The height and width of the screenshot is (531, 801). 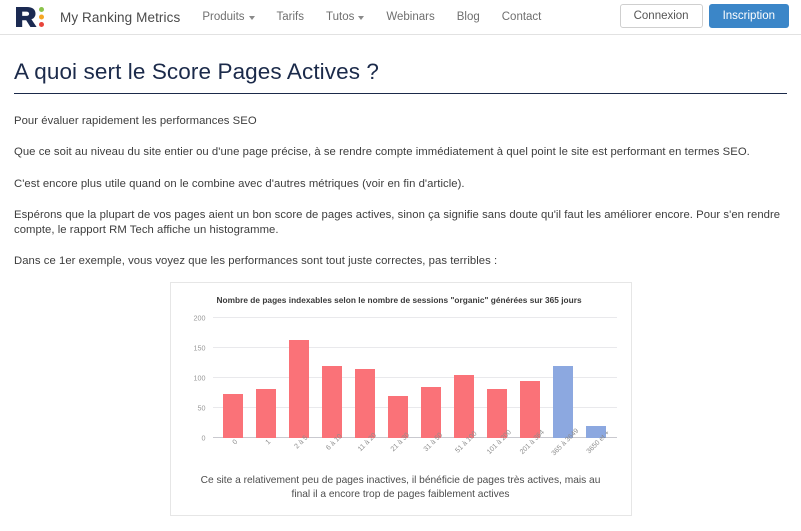 What do you see at coordinates (199, 347) in the screenshot?
I see `chart-y-tick: 150` at bounding box center [199, 347].